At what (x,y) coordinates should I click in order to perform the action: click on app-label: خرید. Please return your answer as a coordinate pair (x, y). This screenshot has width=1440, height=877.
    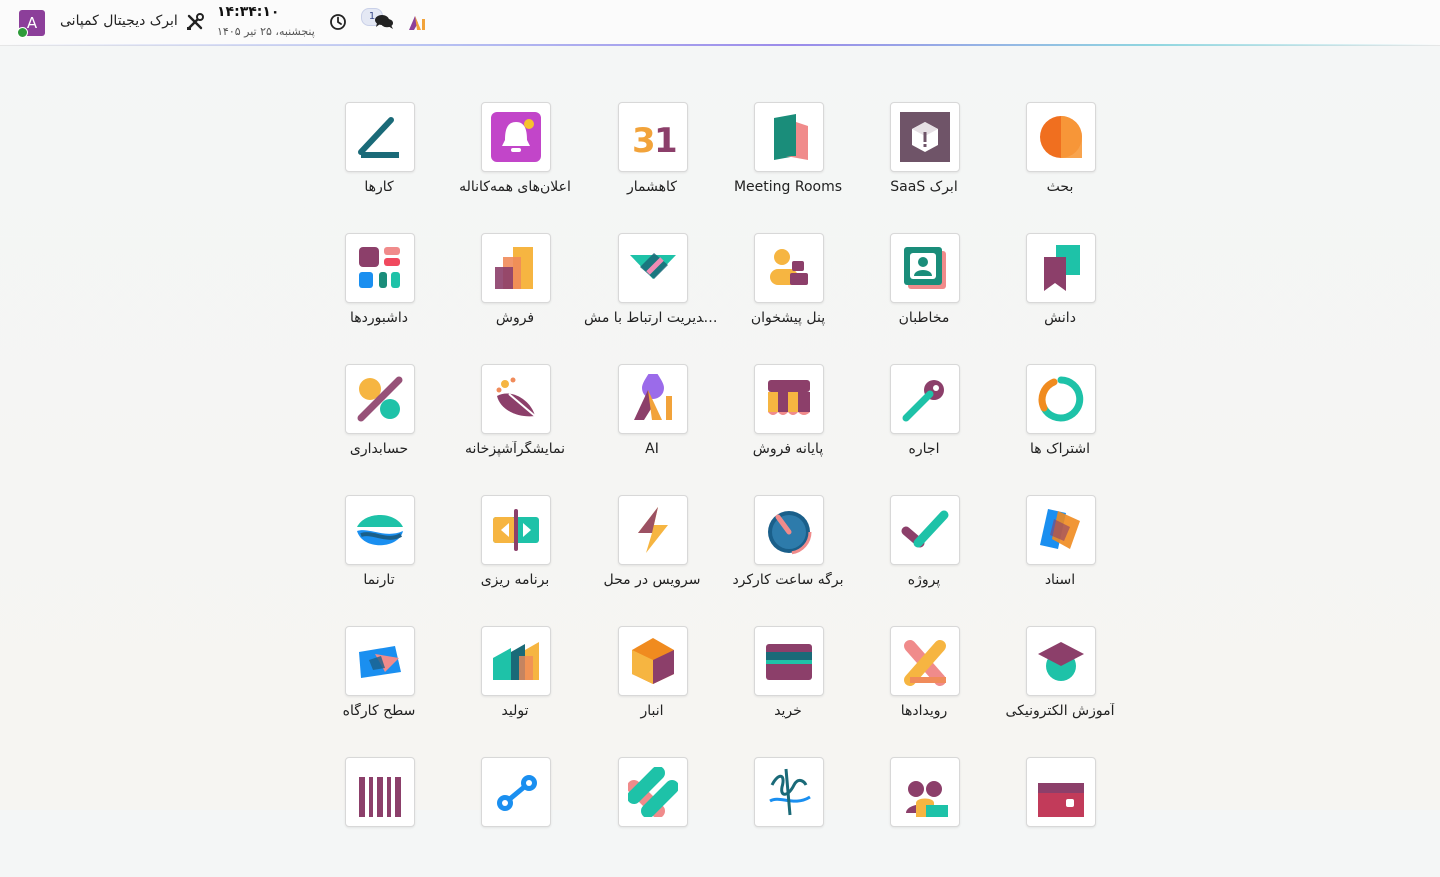
    Looking at the image, I should click on (788, 711).